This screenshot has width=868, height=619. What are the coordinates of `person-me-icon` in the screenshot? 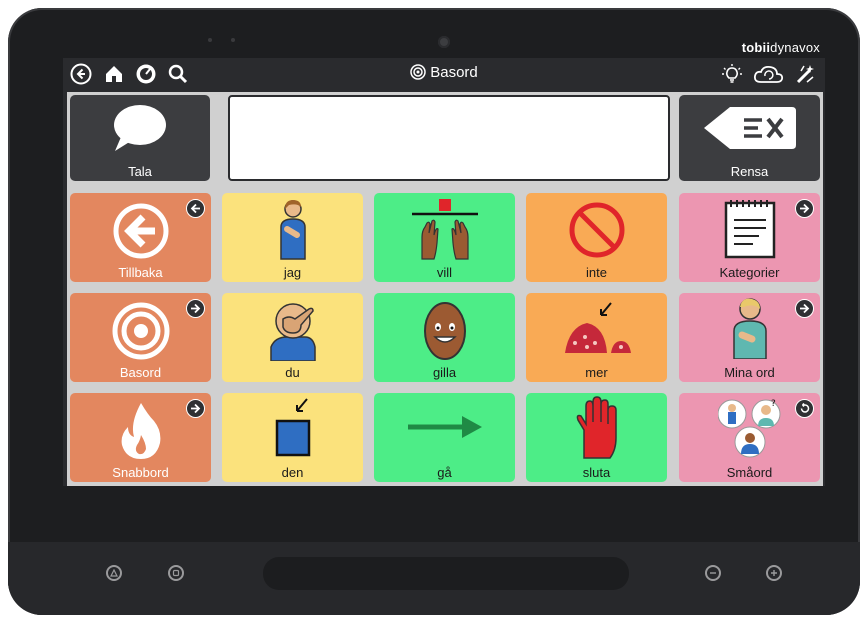 It's located at (750, 330).